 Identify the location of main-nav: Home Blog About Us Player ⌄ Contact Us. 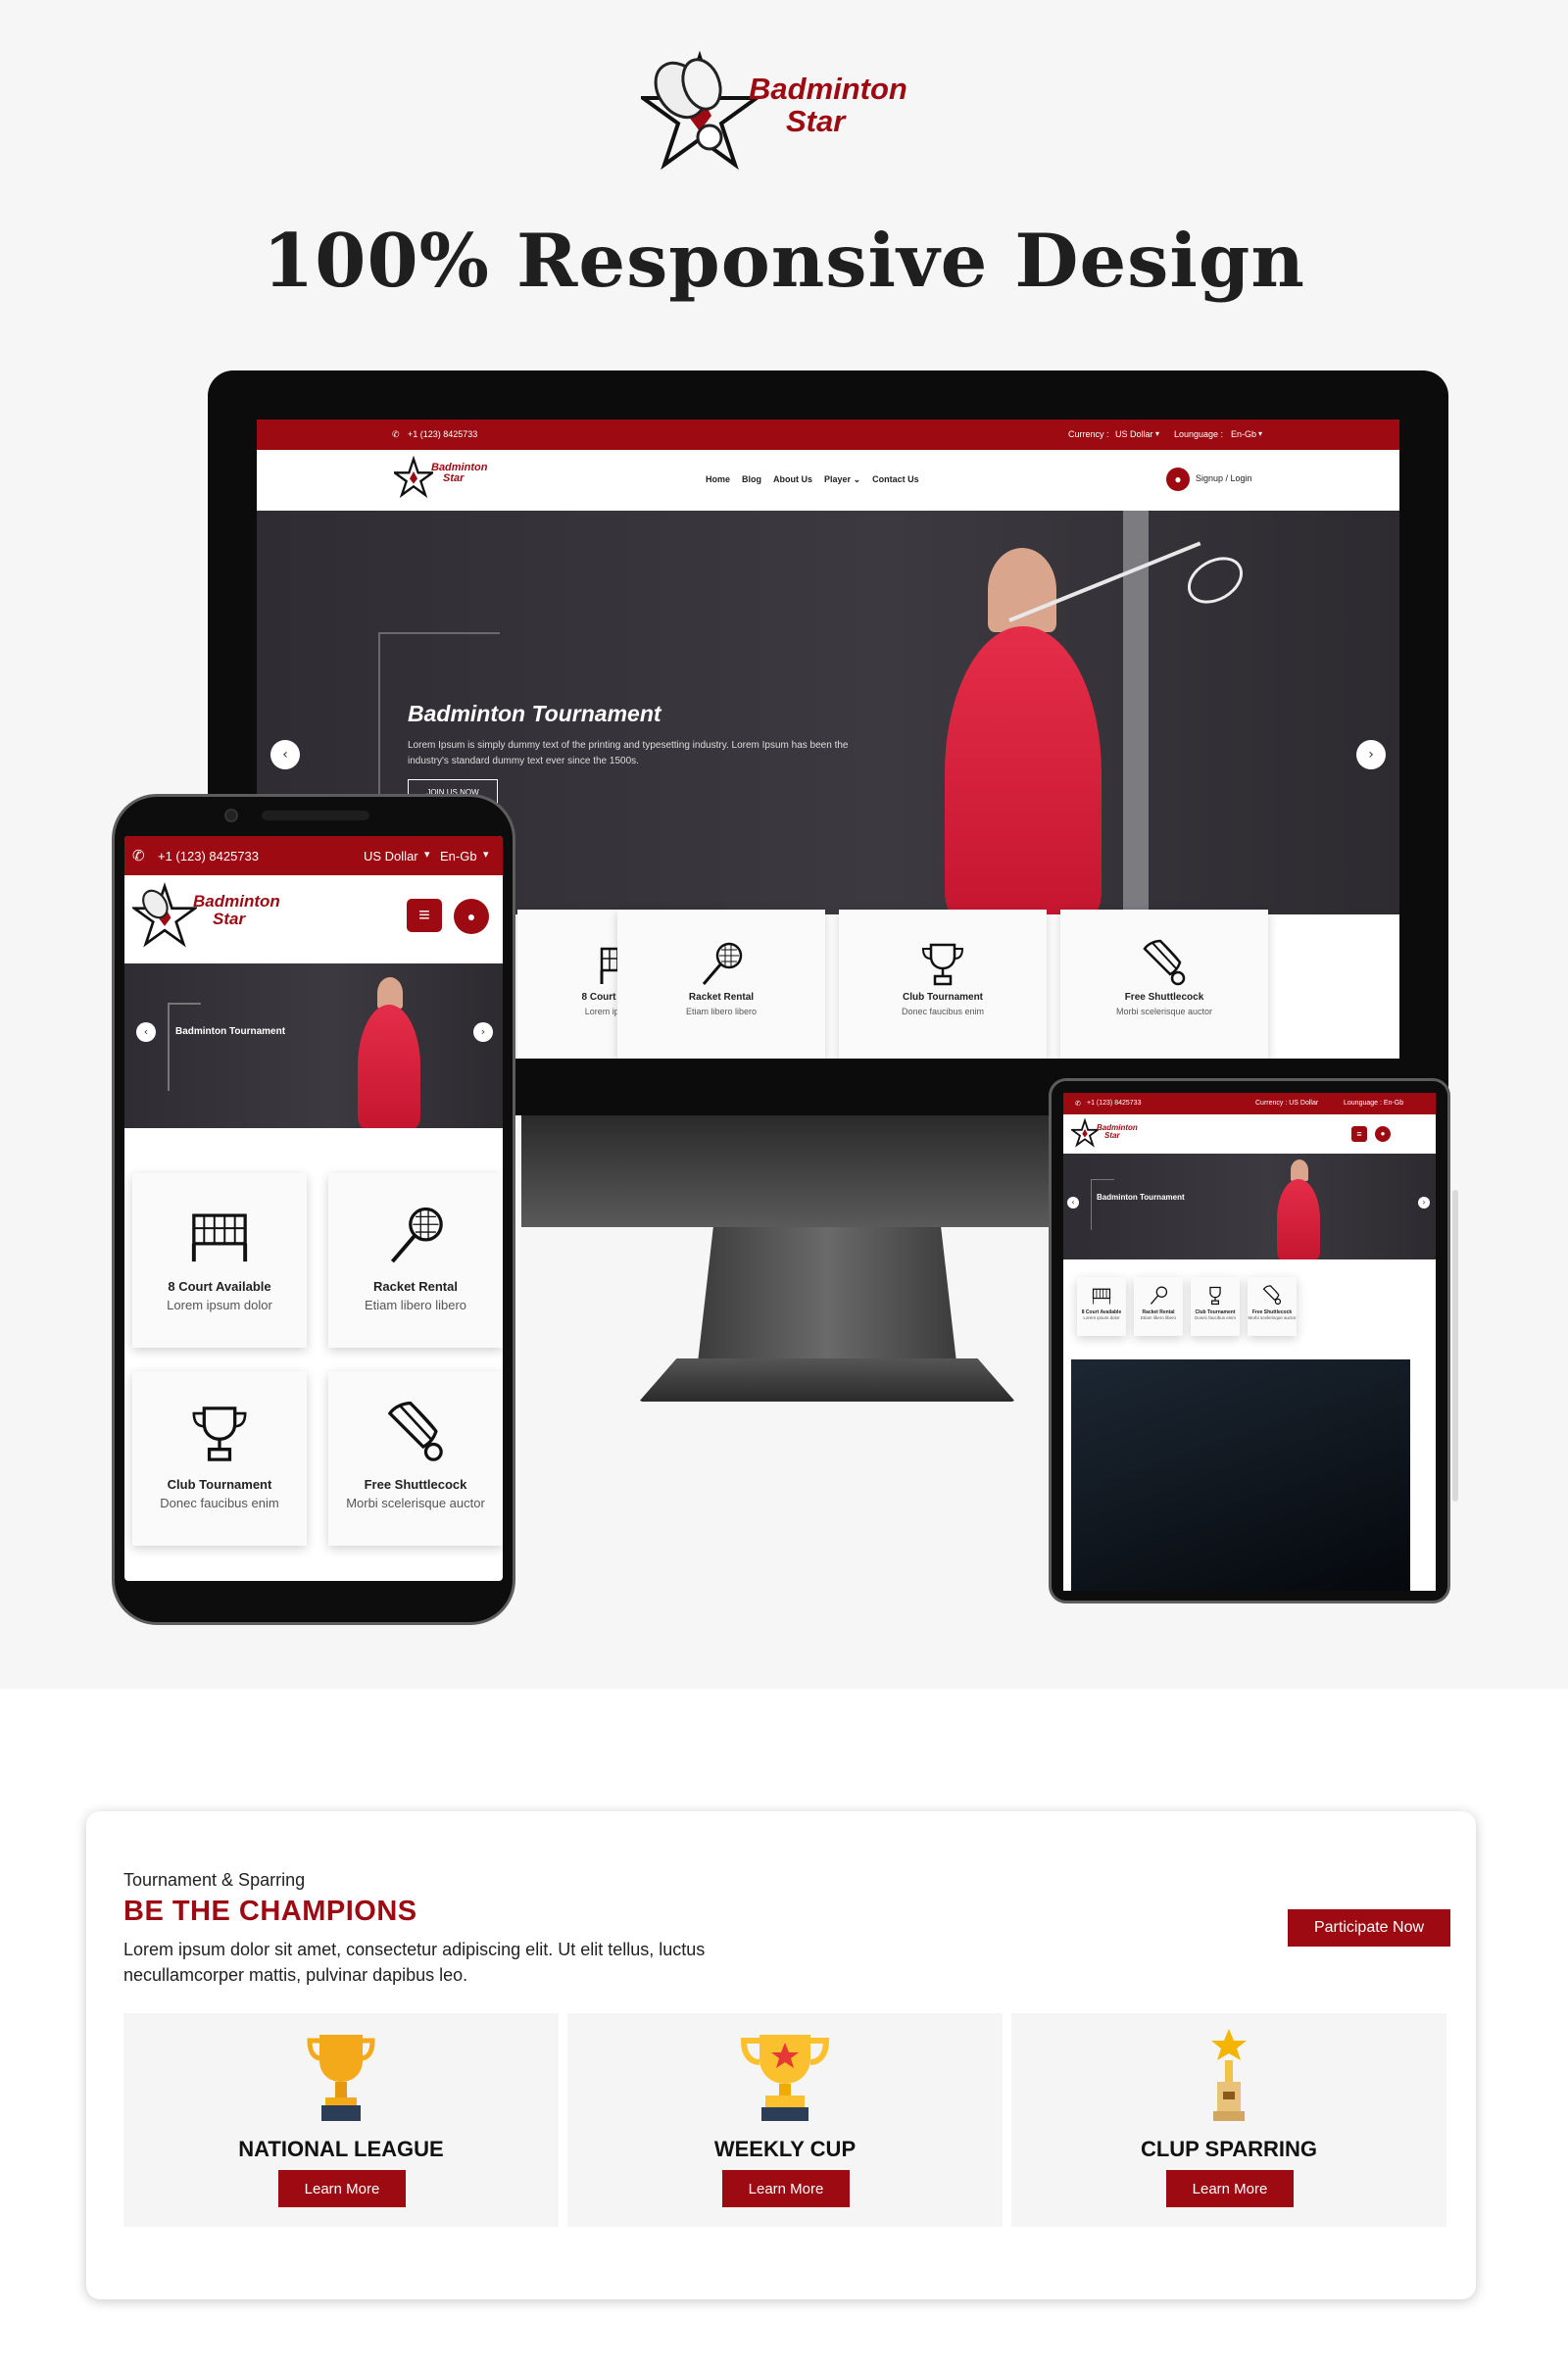
(812, 479).